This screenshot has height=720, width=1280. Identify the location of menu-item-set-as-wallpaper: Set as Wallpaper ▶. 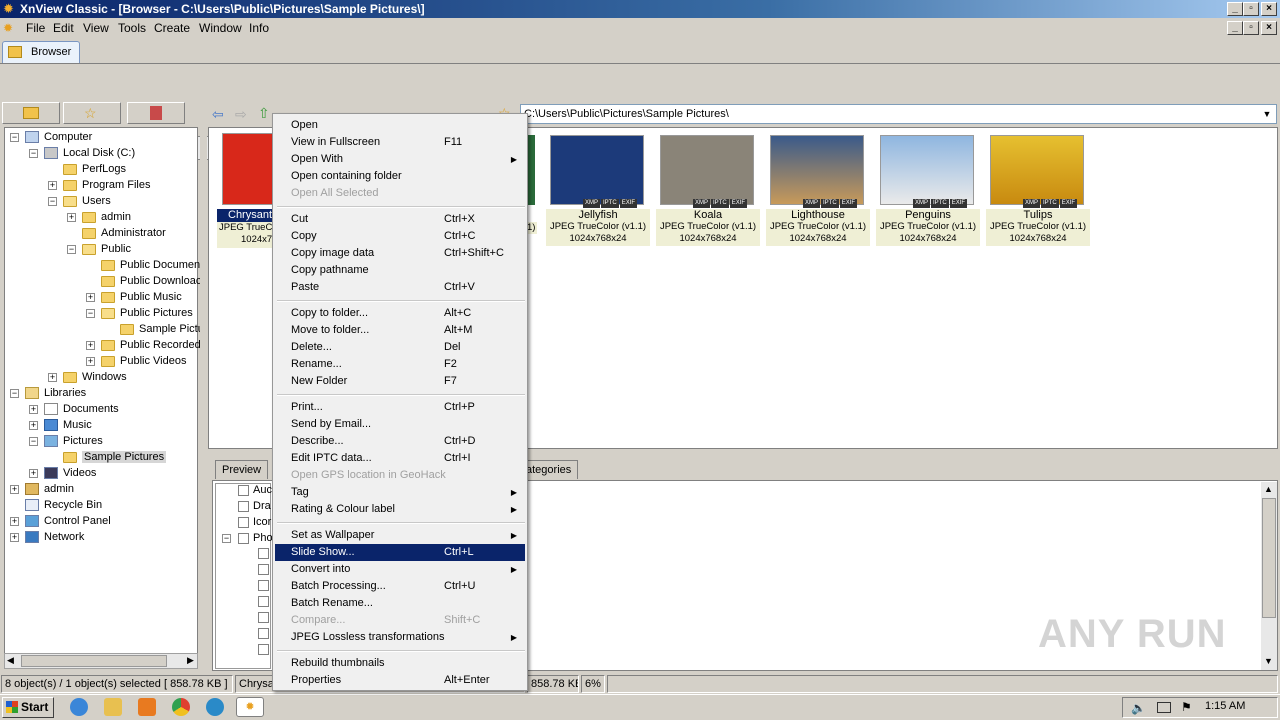
(400, 535).